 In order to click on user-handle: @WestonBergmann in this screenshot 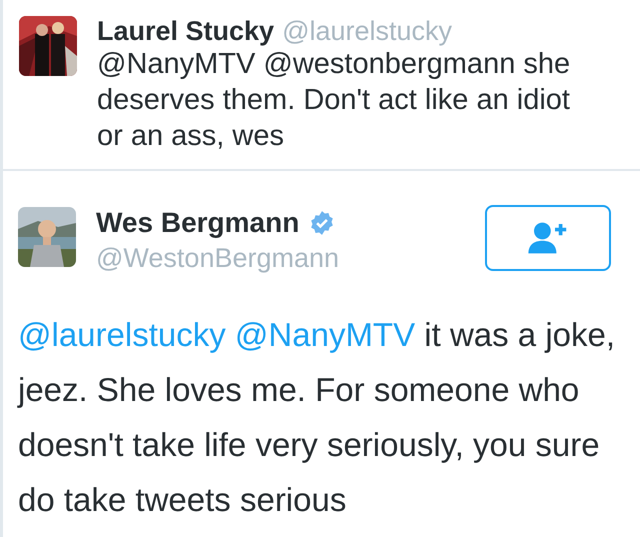, I will do `click(218, 258)`.